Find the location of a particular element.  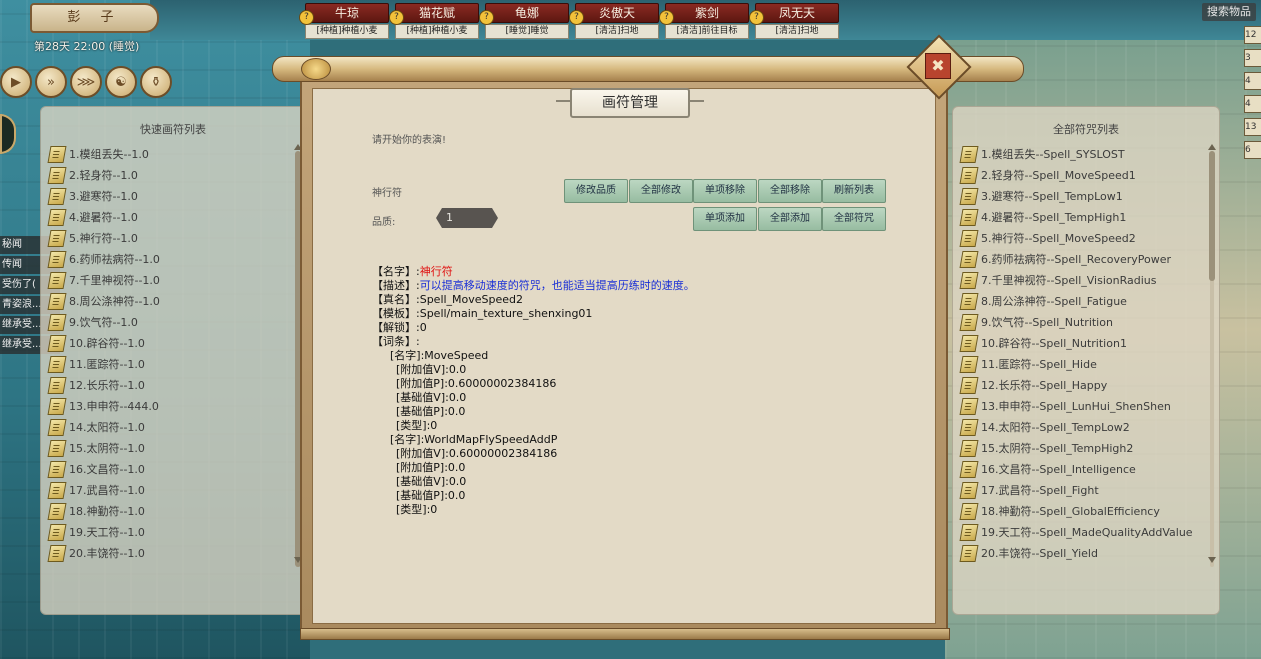

edge-counter: 6 is located at coordinates (1252, 150).